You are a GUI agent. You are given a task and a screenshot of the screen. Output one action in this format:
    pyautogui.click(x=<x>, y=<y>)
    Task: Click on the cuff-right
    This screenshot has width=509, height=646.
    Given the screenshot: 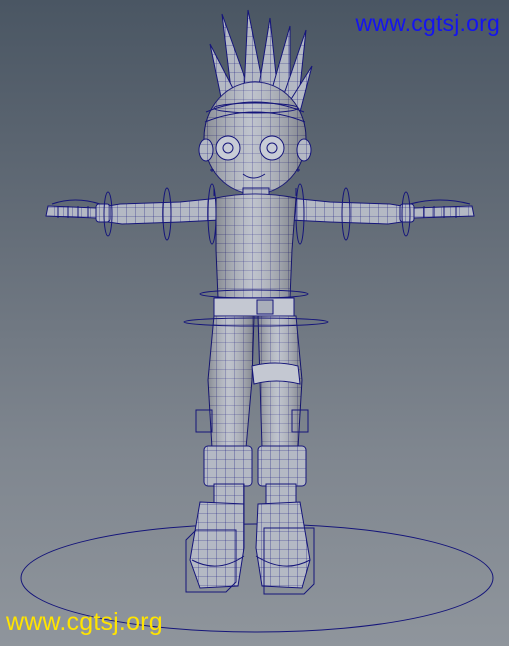 What is the action you would take?
    pyautogui.click(x=282, y=466)
    